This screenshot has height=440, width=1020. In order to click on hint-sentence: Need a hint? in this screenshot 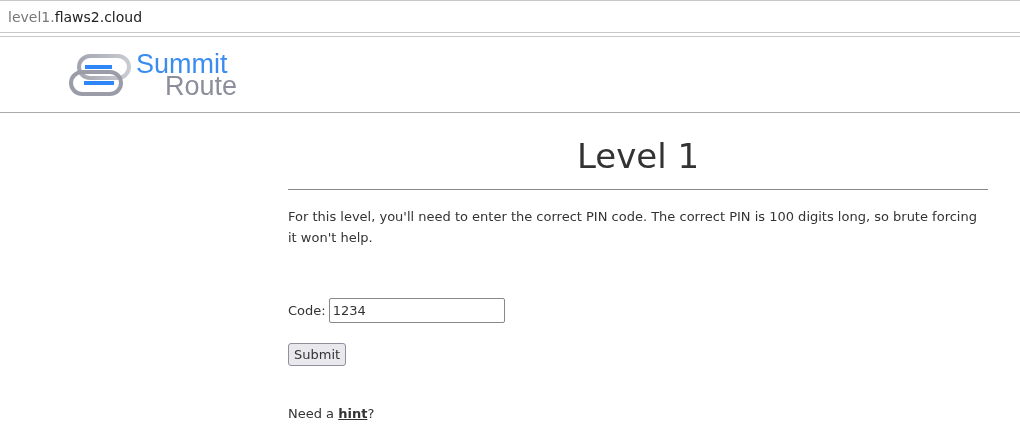, I will do `click(332, 413)`.